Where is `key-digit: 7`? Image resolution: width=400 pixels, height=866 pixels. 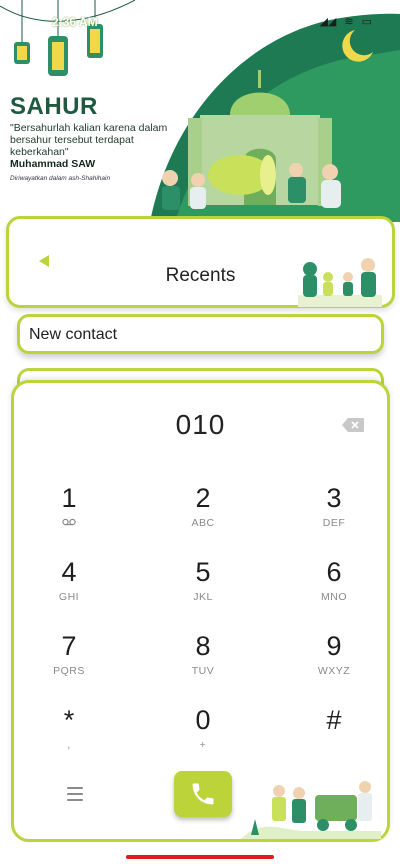 key-digit: 7 is located at coordinates (69, 646).